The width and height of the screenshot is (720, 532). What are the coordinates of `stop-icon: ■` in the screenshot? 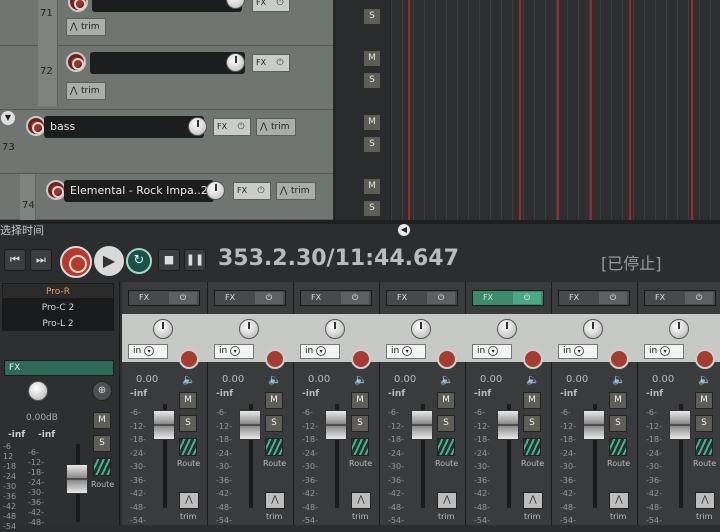 It's located at (169, 260).